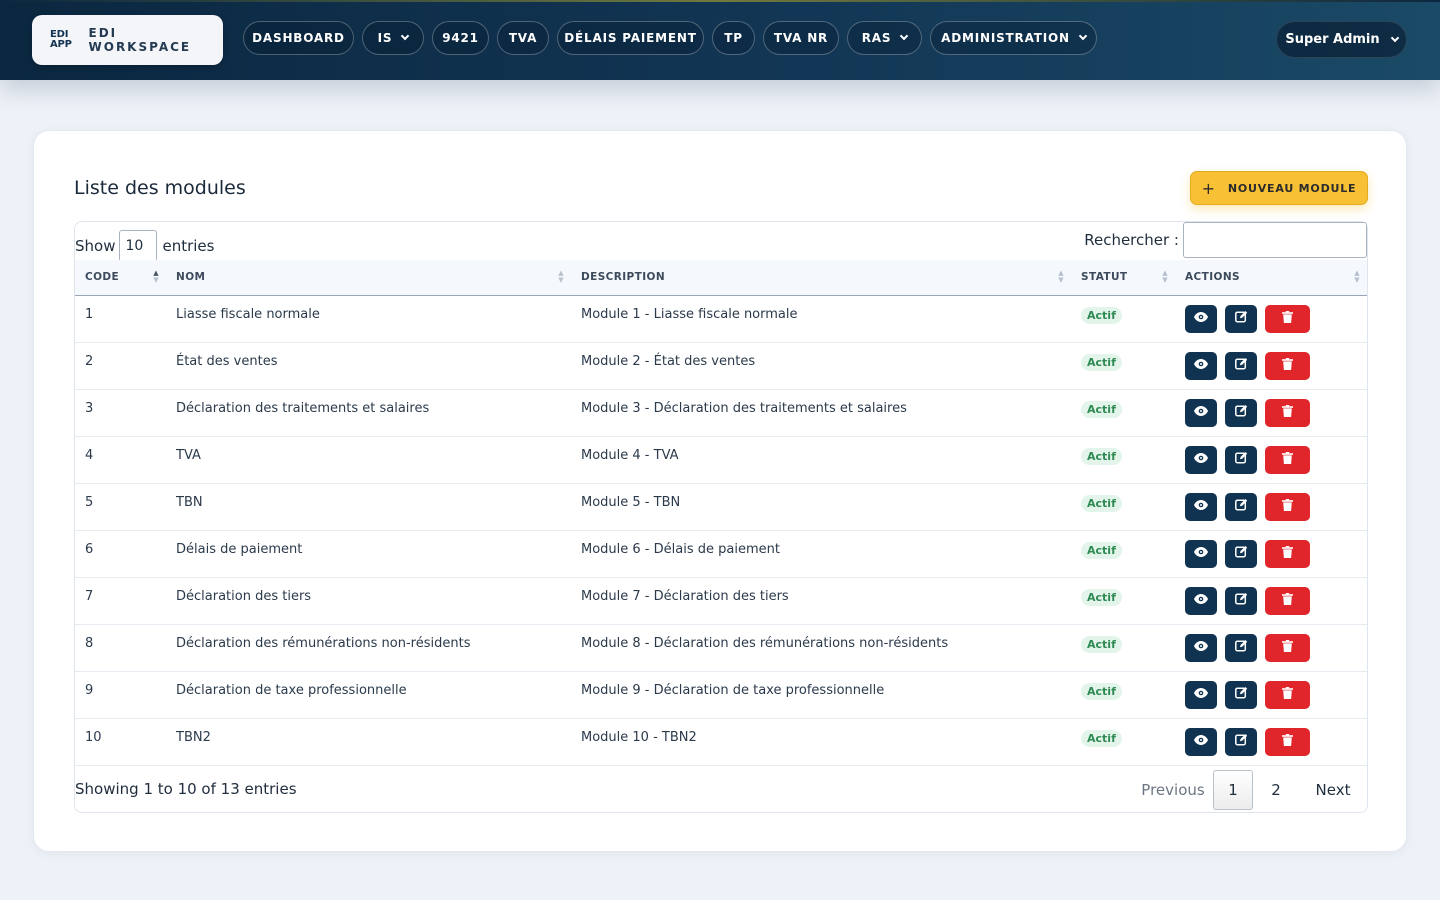 This screenshot has width=1440, height=900. What do you see at coordinates (227, 361) in the screenshot?
I see `cell-nom: État des ventes` at bounding box center [227, 361].